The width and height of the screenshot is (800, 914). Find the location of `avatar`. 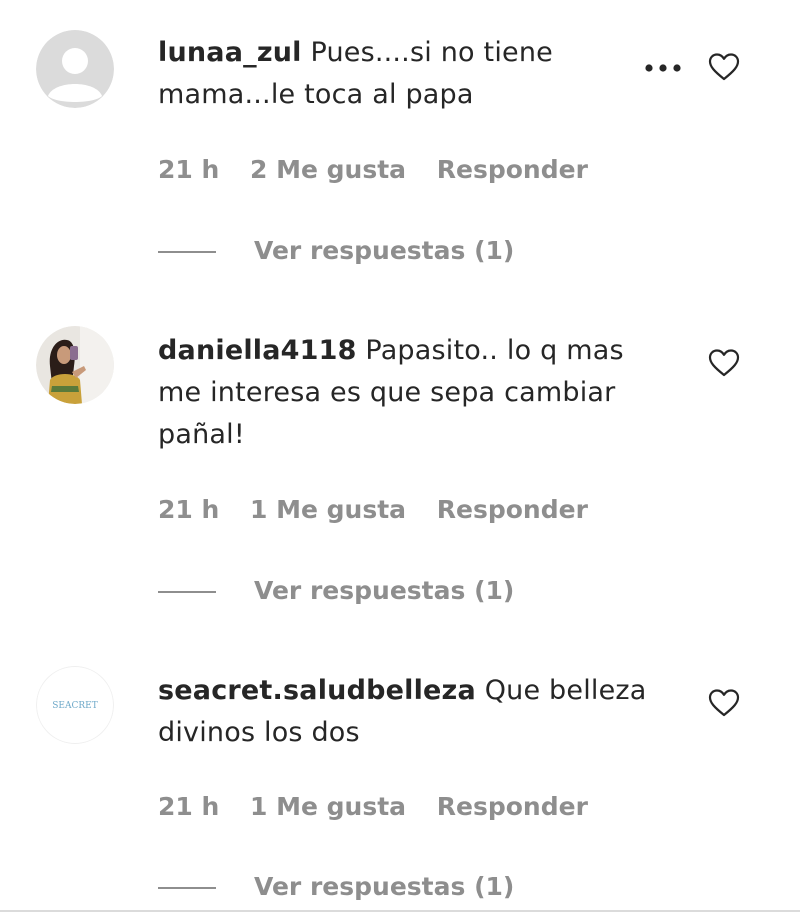

avatar is located at coordinates (75, 365).